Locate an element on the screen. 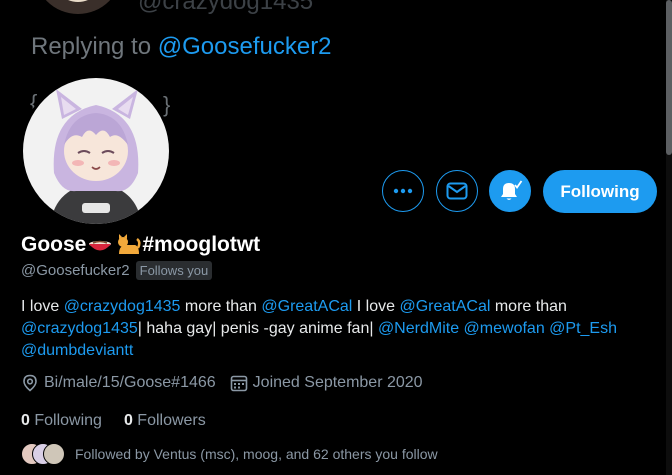 Image resolution: width=672 pixels, height=475 pixels. location-pin-icon is located at coordinates (30, 383).